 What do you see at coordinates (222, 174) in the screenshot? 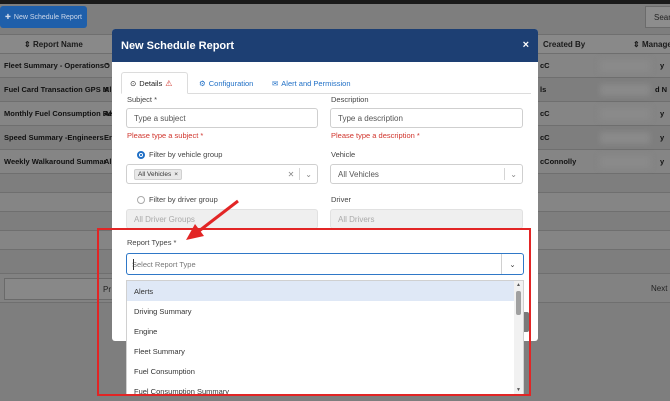
I see `vehicle-group-select: All Vehicles × ✕ ⌄` at bounding box center [222, 174].